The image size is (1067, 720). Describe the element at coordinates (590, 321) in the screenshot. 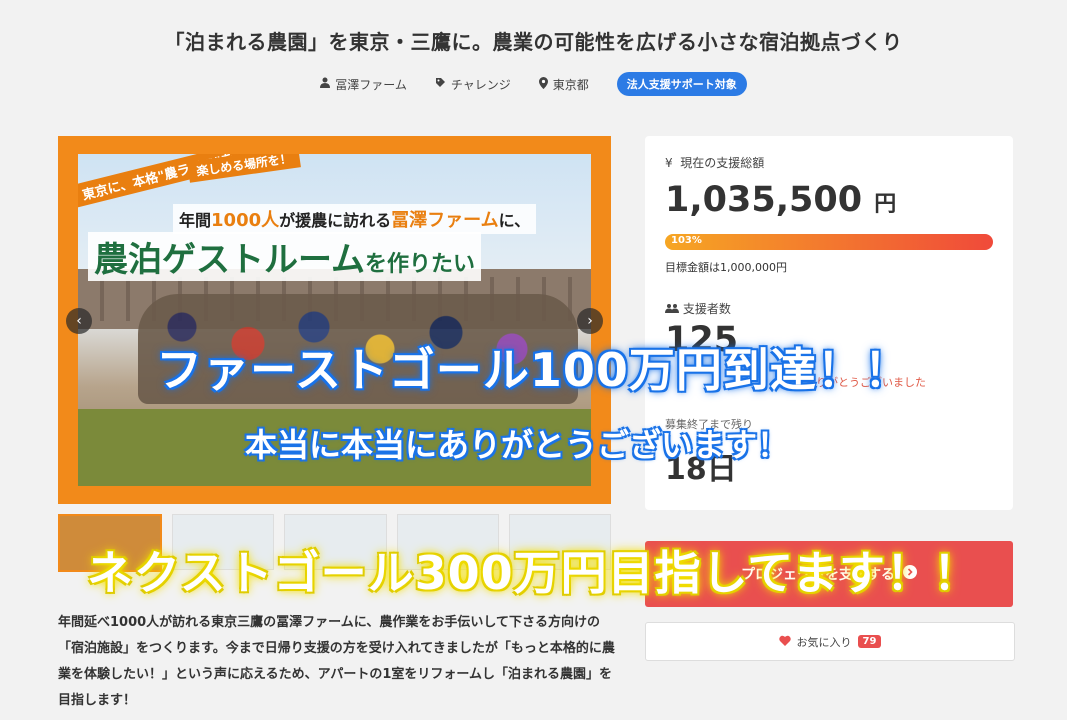

I see `next-slide-button: ›` at that location.